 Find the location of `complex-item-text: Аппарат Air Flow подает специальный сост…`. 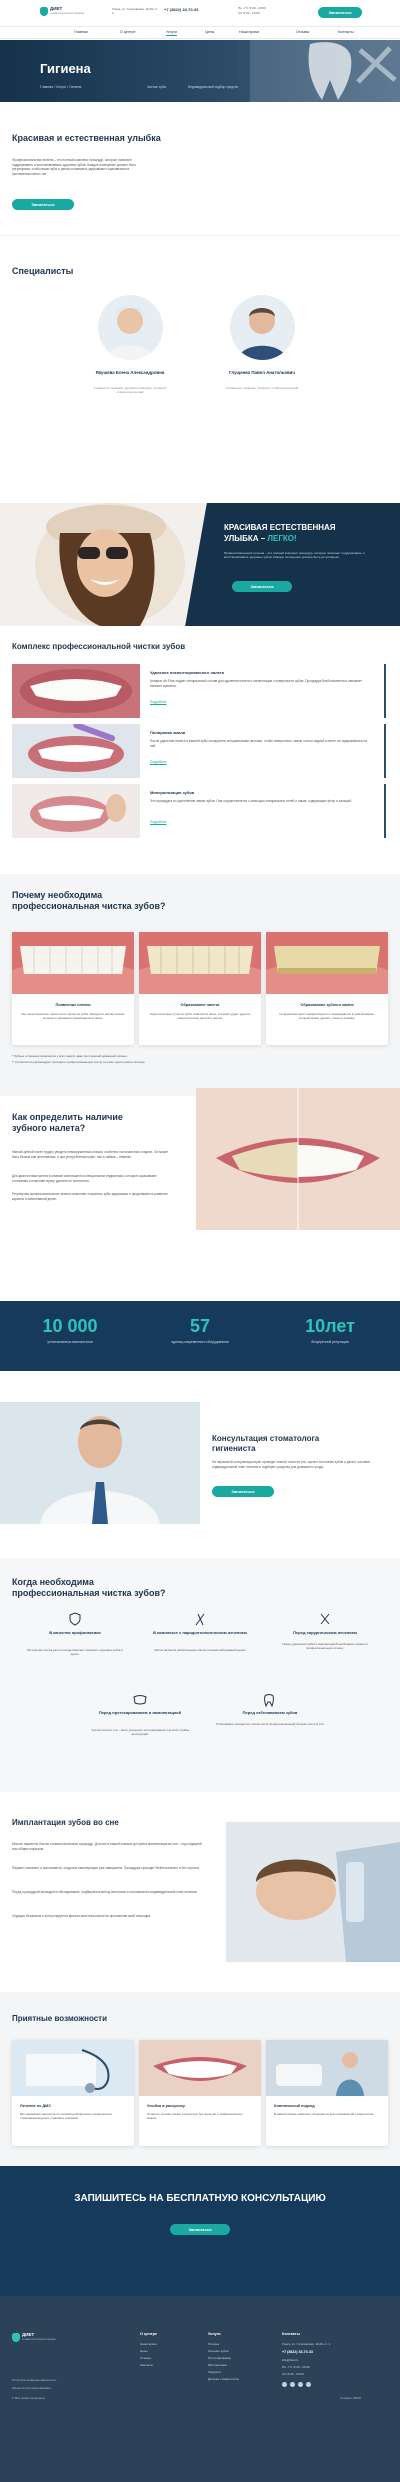

complex-item-text: Аппарат Air Flow подает специальный сост… is located at coordinates (256, 683).